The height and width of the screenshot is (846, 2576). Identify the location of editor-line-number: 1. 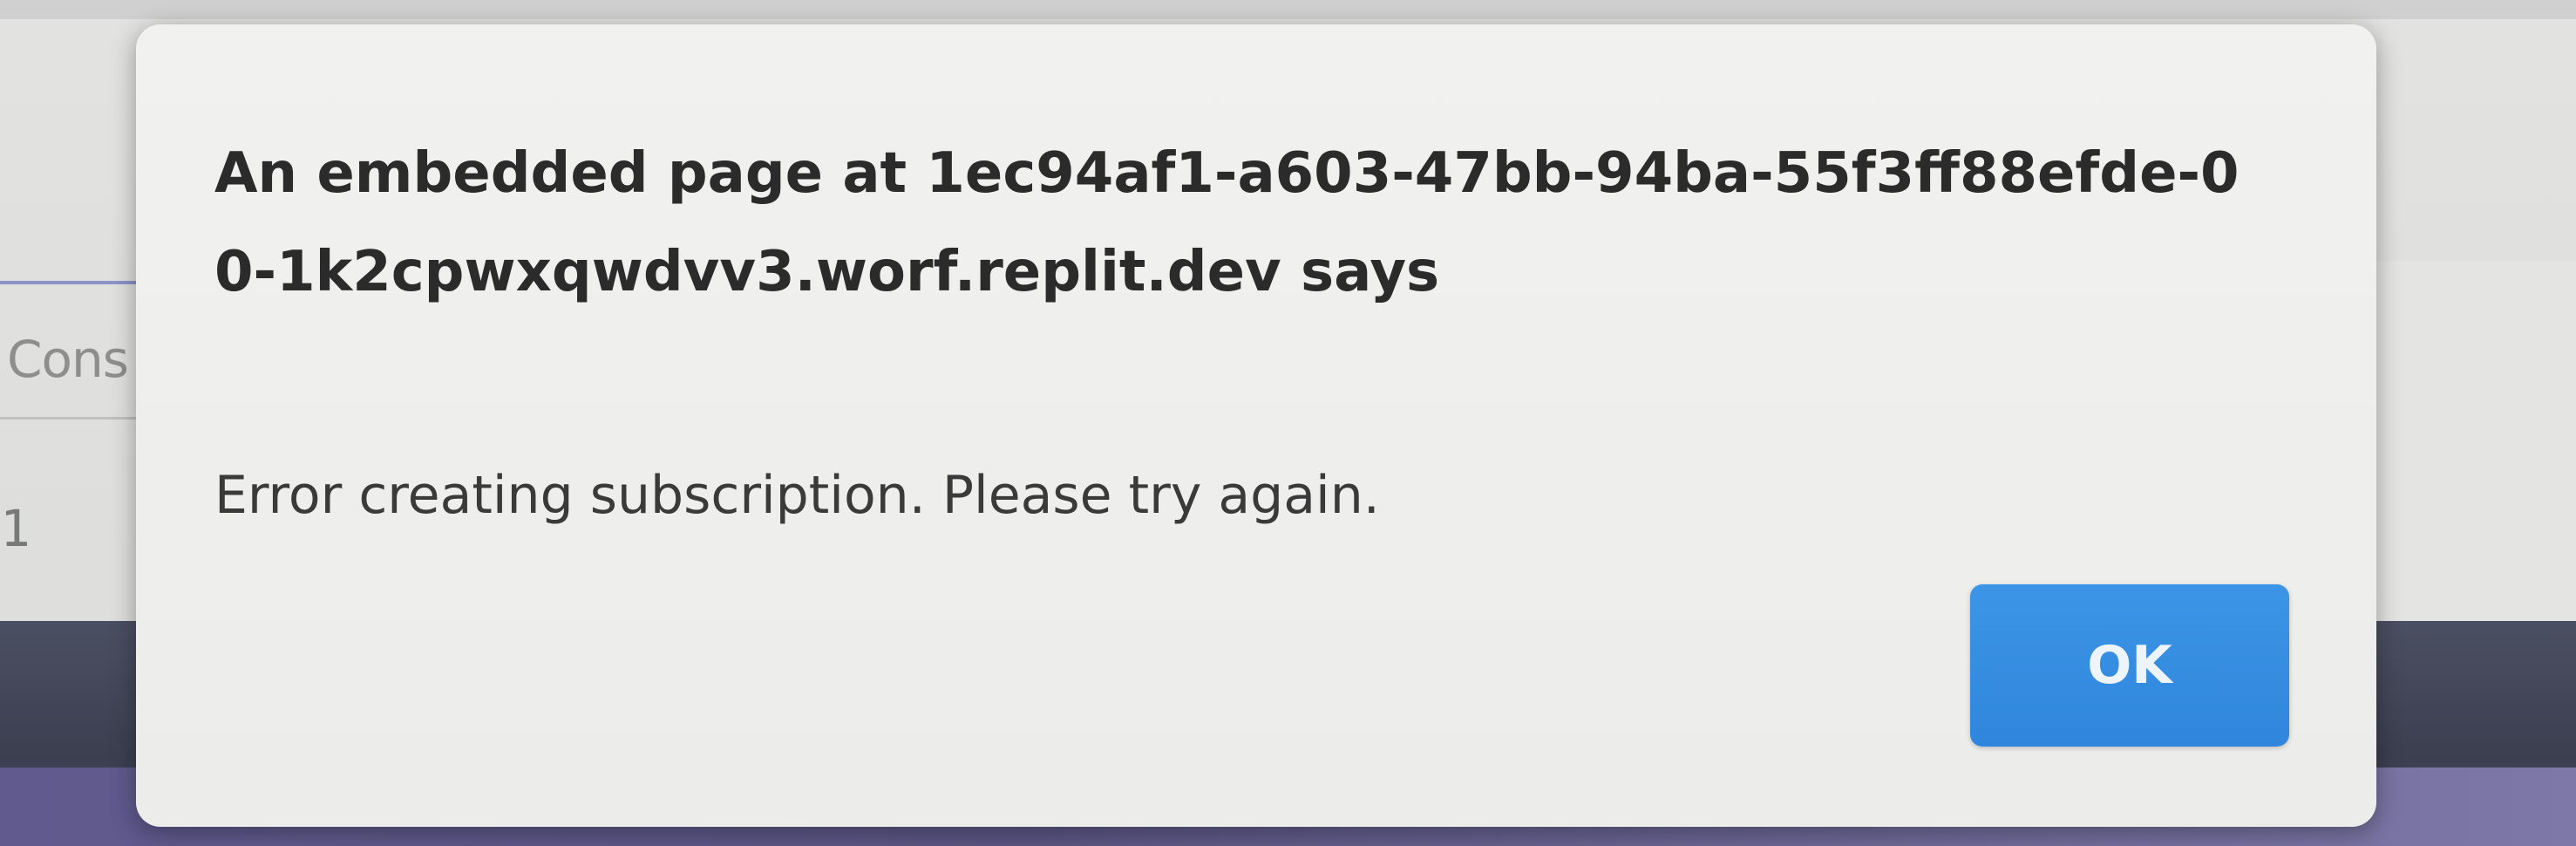
(15, 528).